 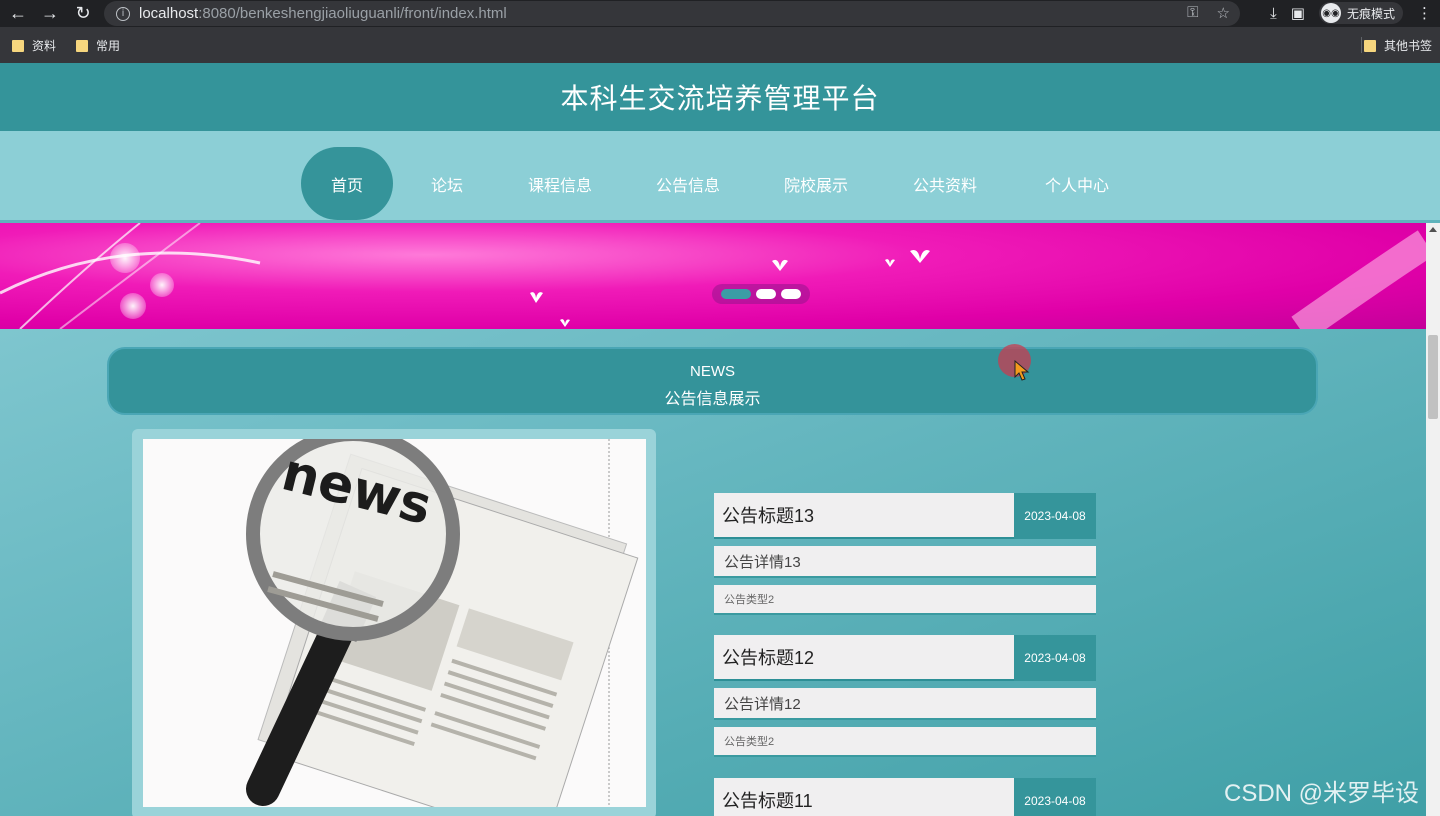 I want to click on bookmarks-bar: 资料 常用 其他书签, so click(x=720, y=45).